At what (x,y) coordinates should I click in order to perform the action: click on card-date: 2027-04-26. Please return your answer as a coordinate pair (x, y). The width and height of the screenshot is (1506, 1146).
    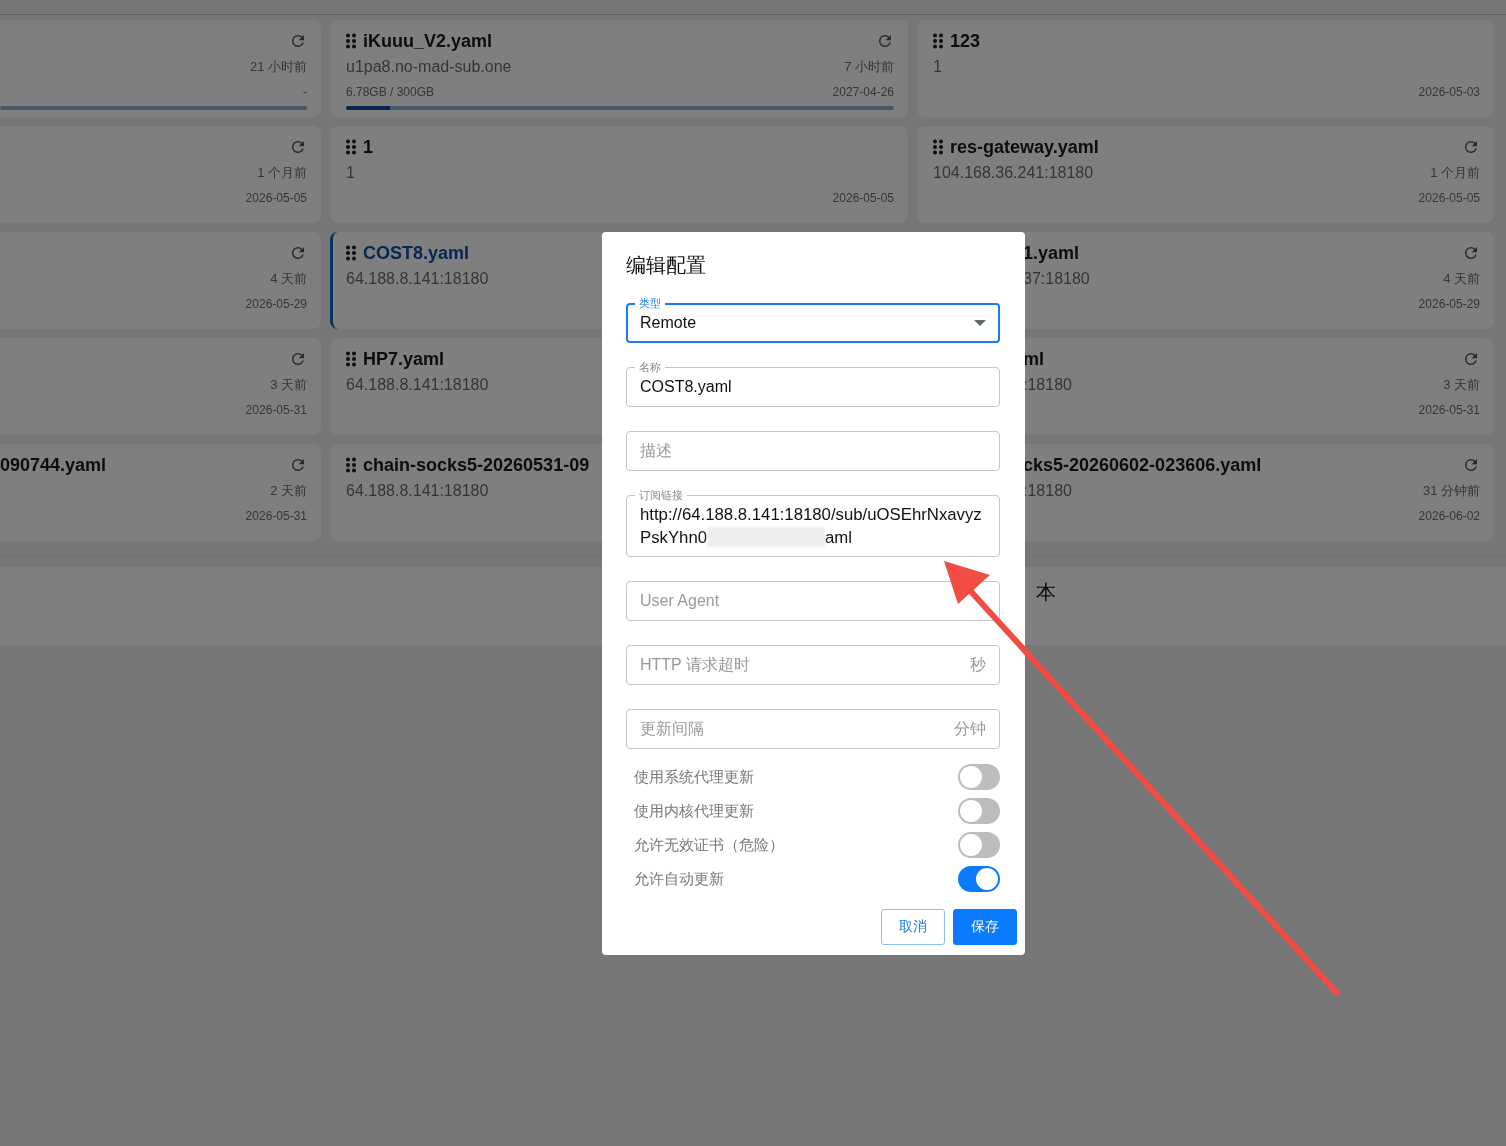
    Looking at the image, I should click on (863, 92).